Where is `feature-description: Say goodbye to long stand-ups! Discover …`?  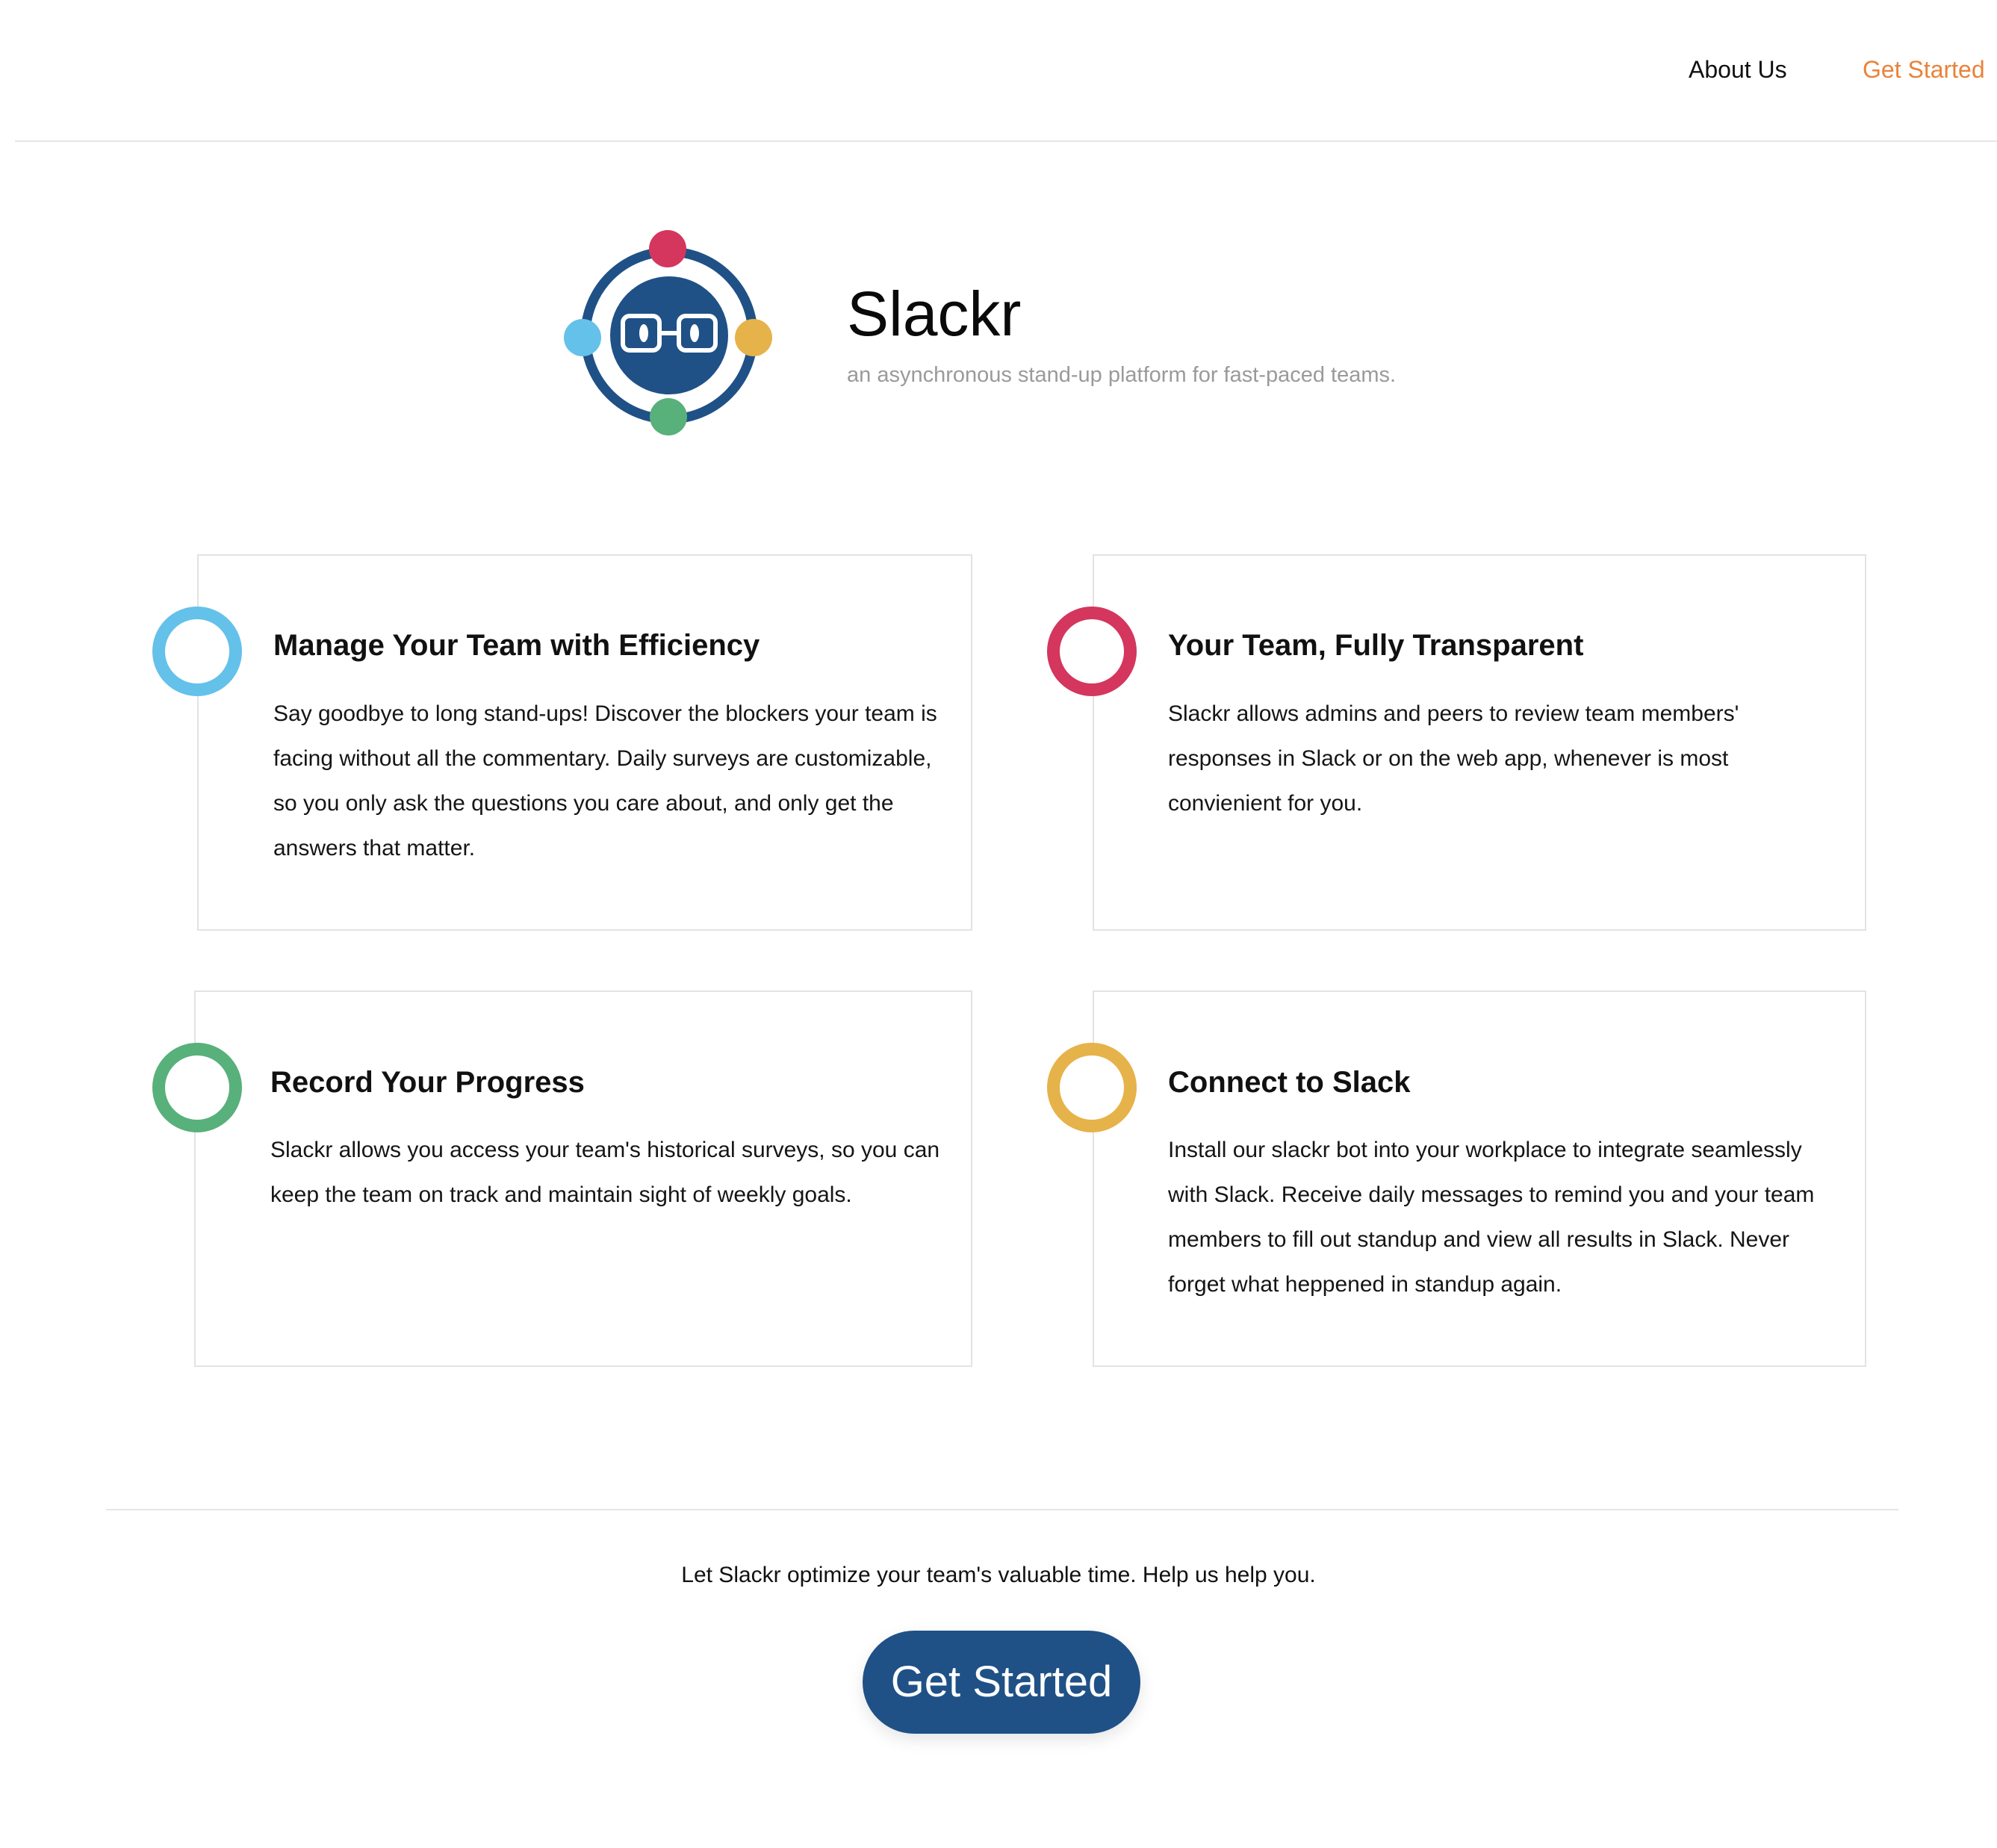 feature-description: Say goodbye to long stand-ups! Discover … is located at coordinates (605, 781).